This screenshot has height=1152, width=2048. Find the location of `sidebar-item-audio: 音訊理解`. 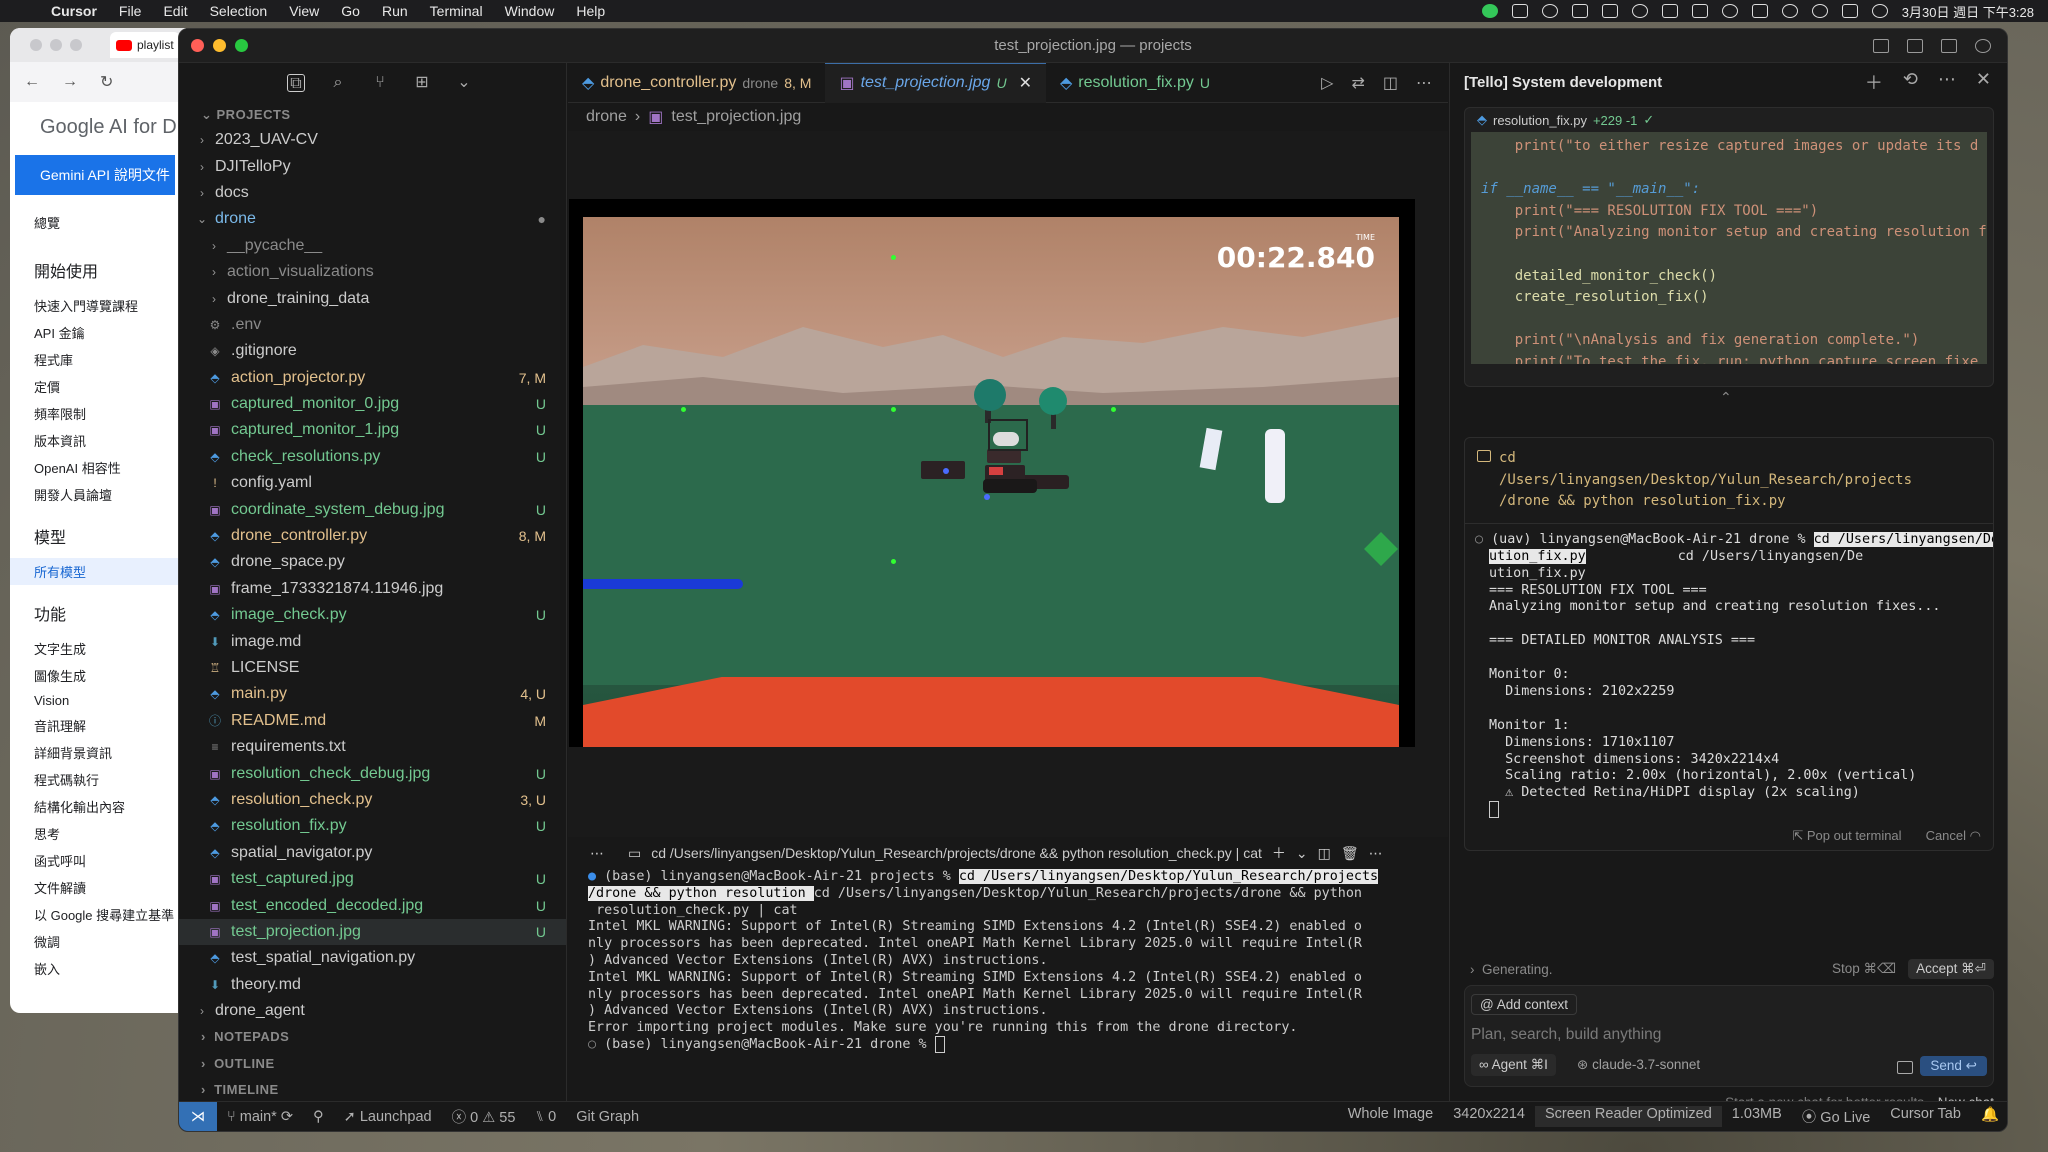

sidebar-item-audio: 音訊理解 is located at coordinates (110, 725).